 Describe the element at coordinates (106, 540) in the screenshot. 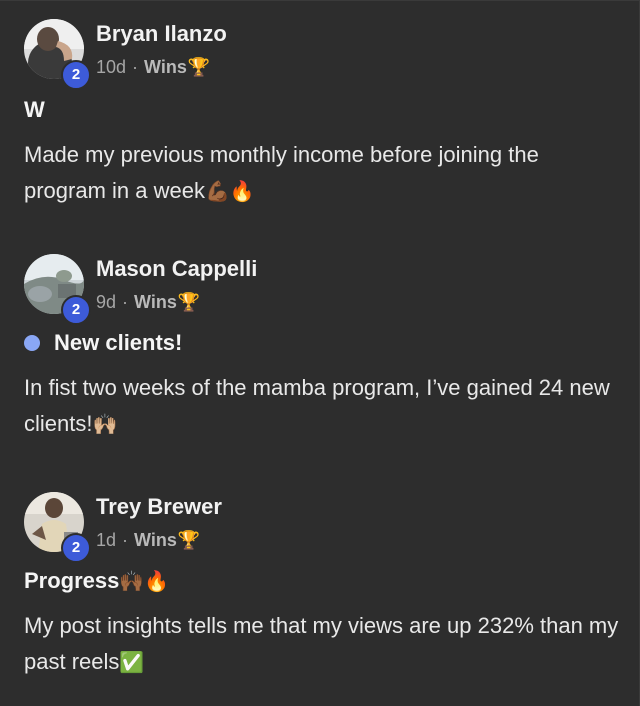

I see `post-age: 1d` at that location.